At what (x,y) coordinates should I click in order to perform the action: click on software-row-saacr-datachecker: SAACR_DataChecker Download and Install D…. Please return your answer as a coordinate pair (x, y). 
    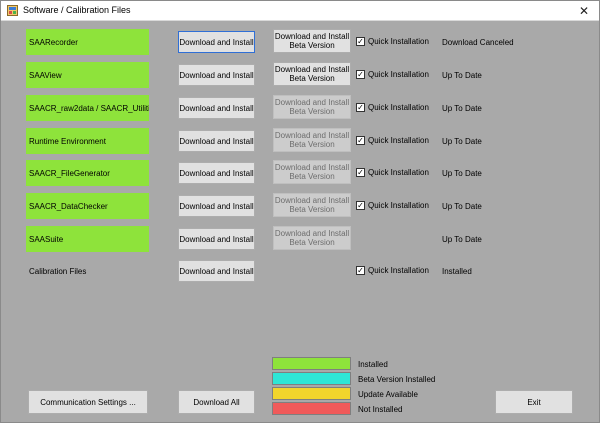
    Looking at the image, I should click on (300, 206).